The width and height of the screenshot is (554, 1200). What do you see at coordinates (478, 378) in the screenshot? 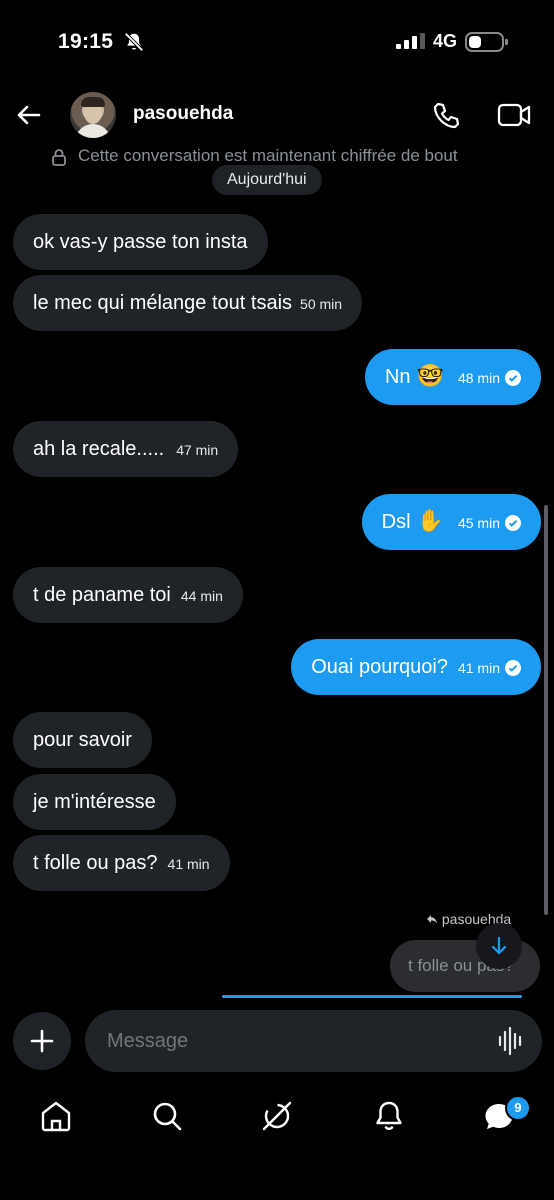
I see `message-time: 48 min` at bounding box center [478, 378].